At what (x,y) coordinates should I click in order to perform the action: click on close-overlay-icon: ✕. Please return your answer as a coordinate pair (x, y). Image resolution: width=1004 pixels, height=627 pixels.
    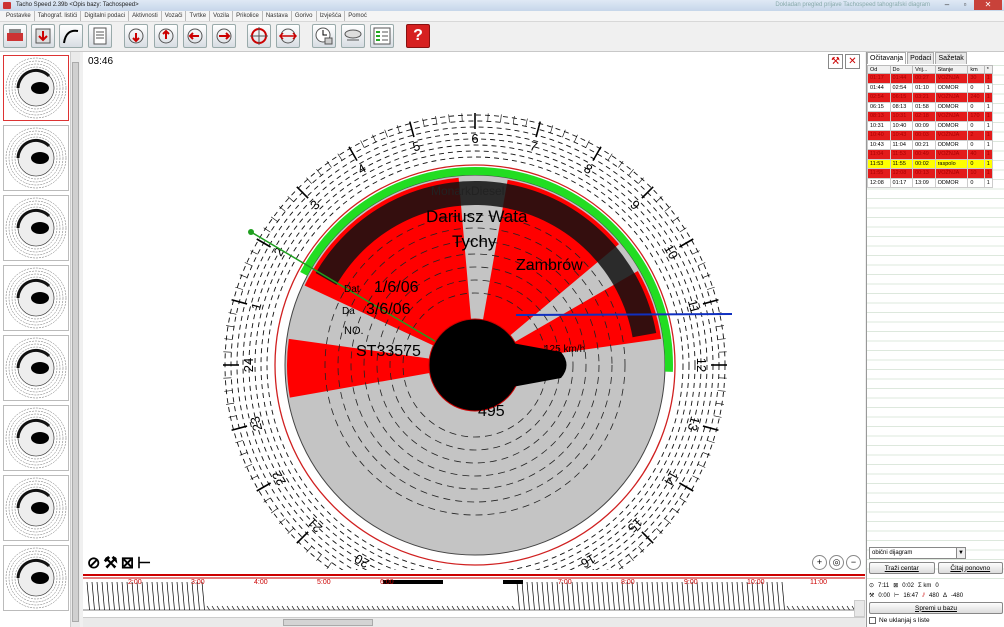
    Looking at the image, I should click on (852, 61).